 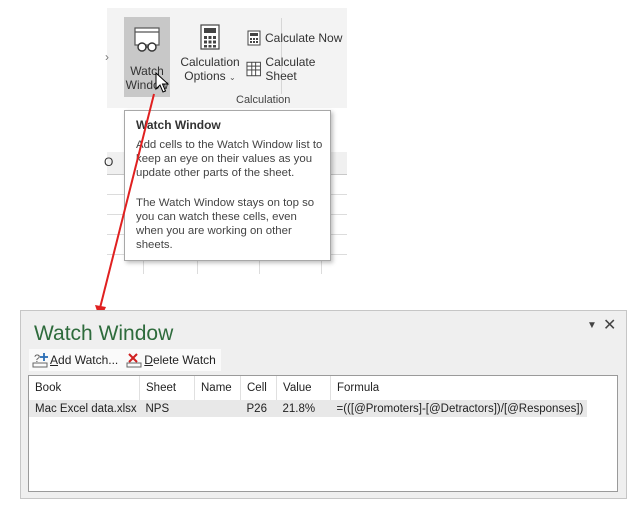 I want to click on calculate-now-label: Calculate Now, so click(x=304, y=38).